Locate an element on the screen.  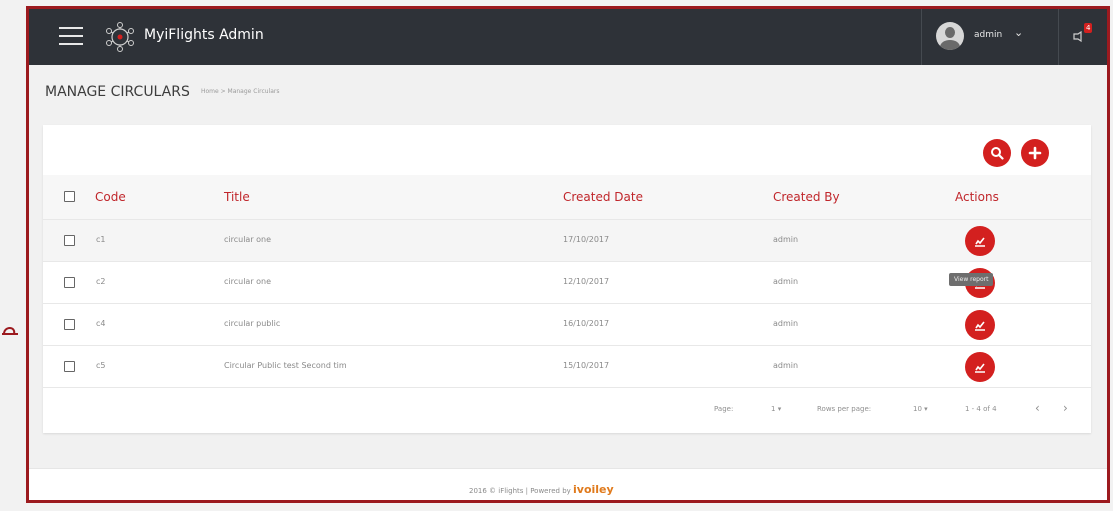
table-row: c1 circular one 17/10/2017 admin is located at coordinates (567, 240).